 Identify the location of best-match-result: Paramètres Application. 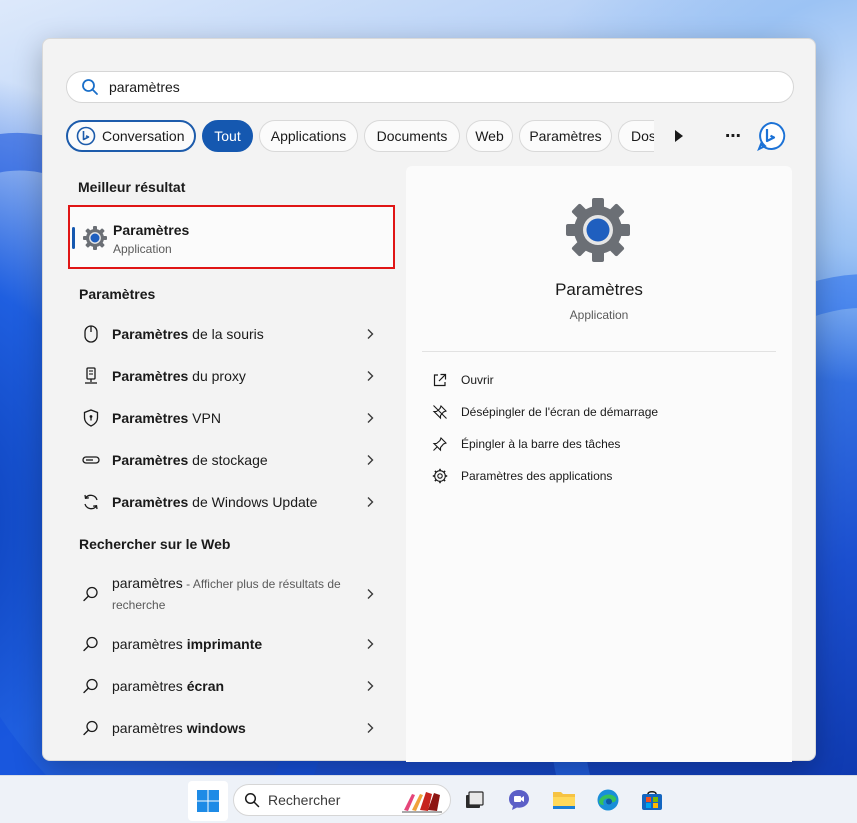
(231, 237).